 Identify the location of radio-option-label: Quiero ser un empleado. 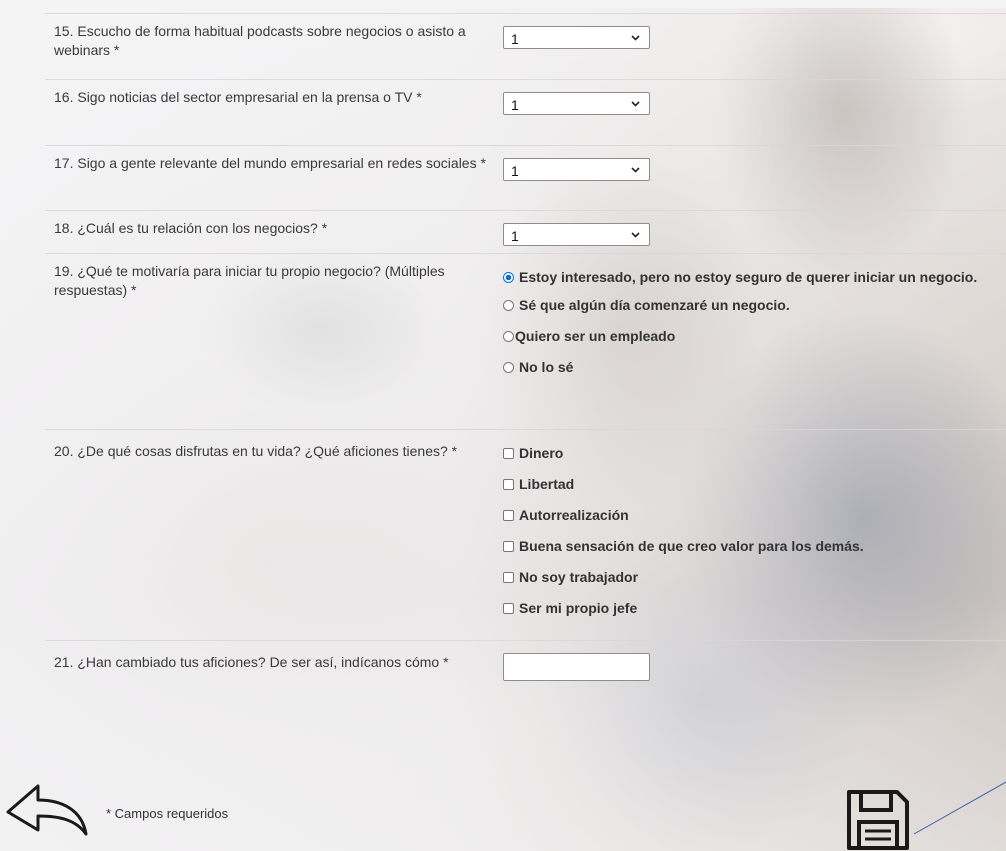
(595, 336).